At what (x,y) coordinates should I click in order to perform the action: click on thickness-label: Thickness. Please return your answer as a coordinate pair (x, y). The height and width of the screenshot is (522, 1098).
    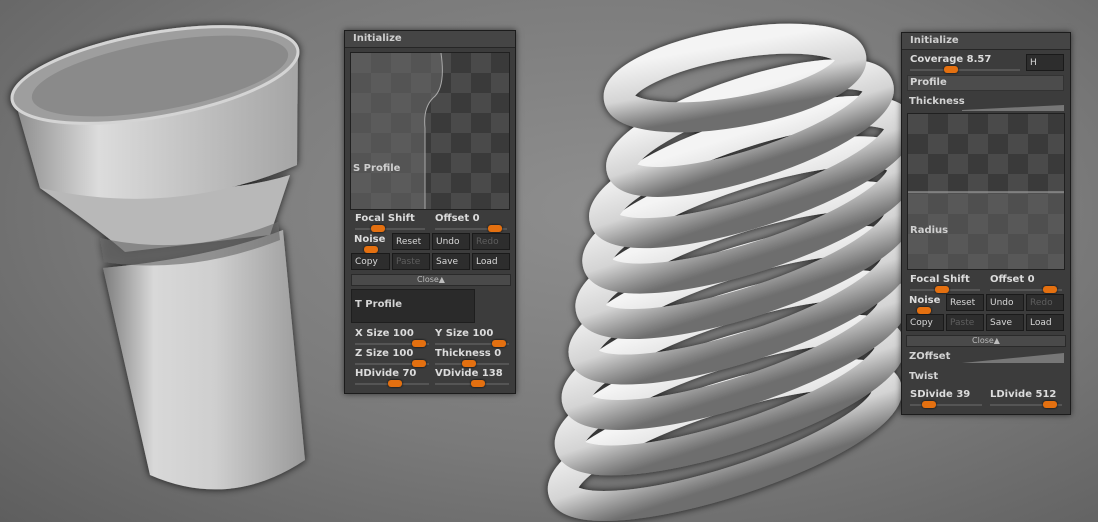
    Looking at the image, I should click on (937, 101).